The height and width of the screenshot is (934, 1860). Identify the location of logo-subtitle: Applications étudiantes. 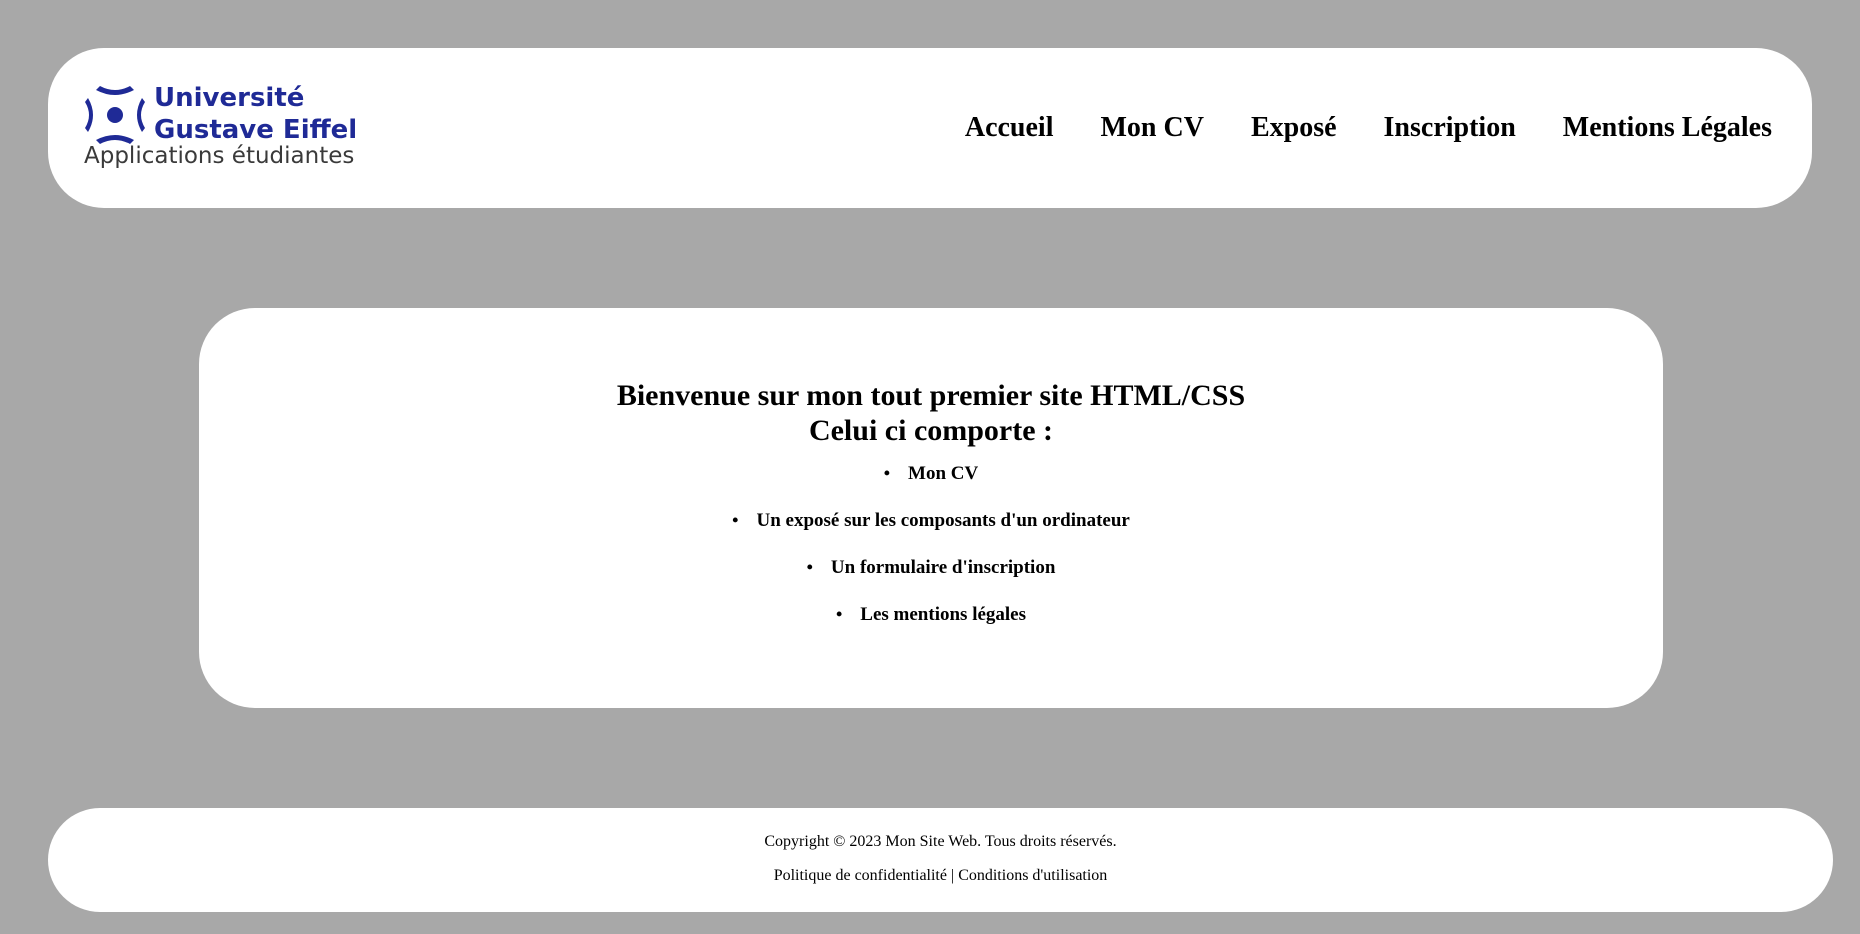
(219, 156).